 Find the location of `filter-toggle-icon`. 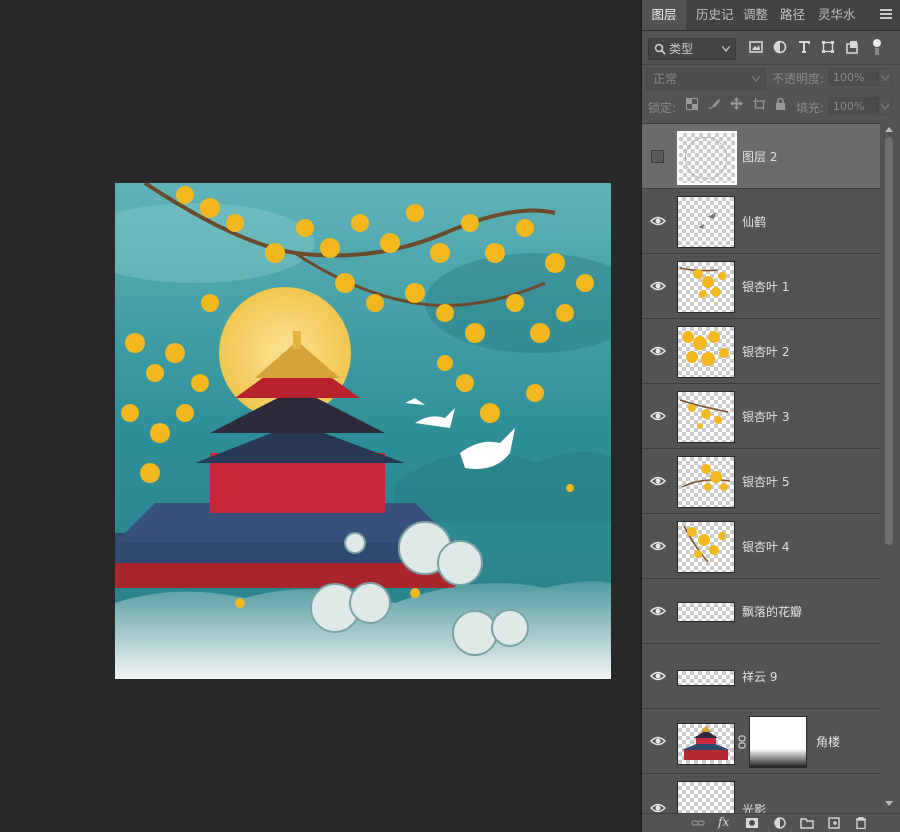

filter-toggle-icon is located at coordinates (877, 47).